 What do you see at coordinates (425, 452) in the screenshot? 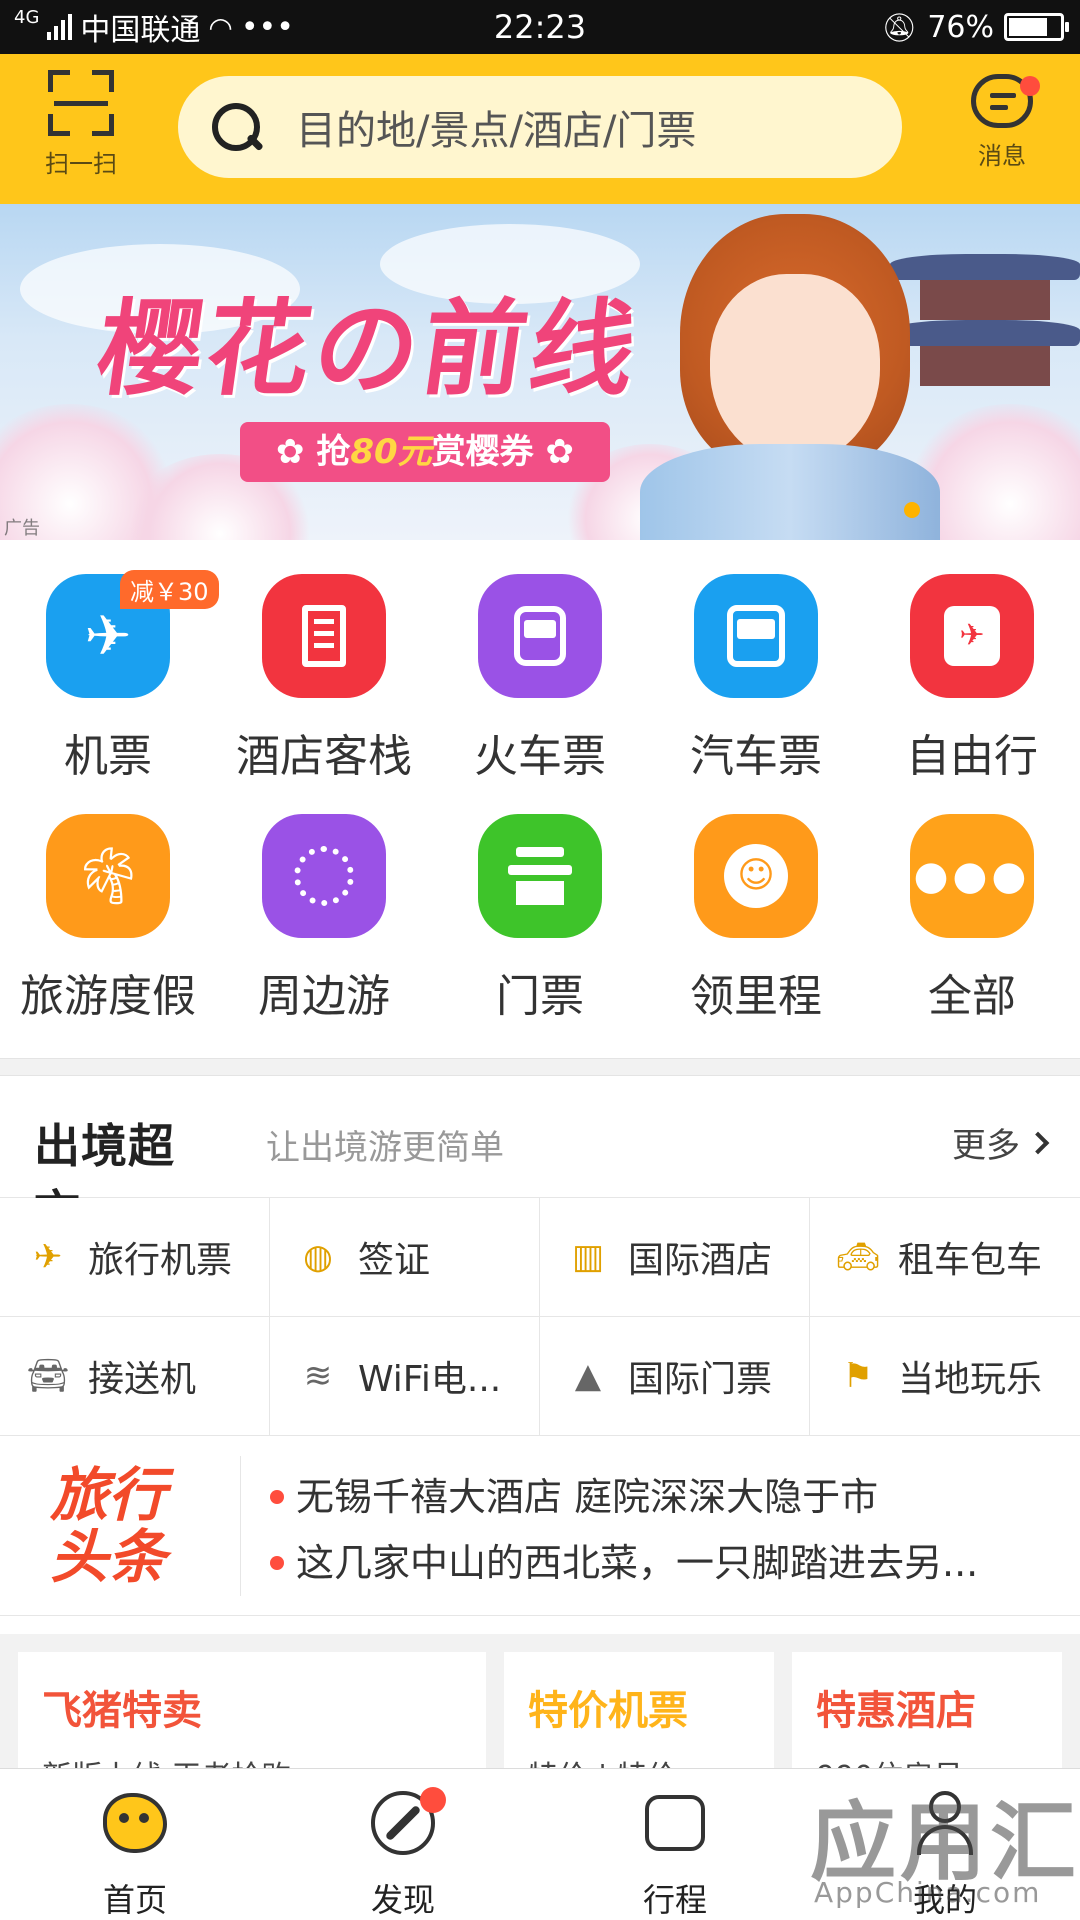
I see `banner-coupon: ✿ 抢80元赏樱券 ✿` at bounding box center [425, 452].